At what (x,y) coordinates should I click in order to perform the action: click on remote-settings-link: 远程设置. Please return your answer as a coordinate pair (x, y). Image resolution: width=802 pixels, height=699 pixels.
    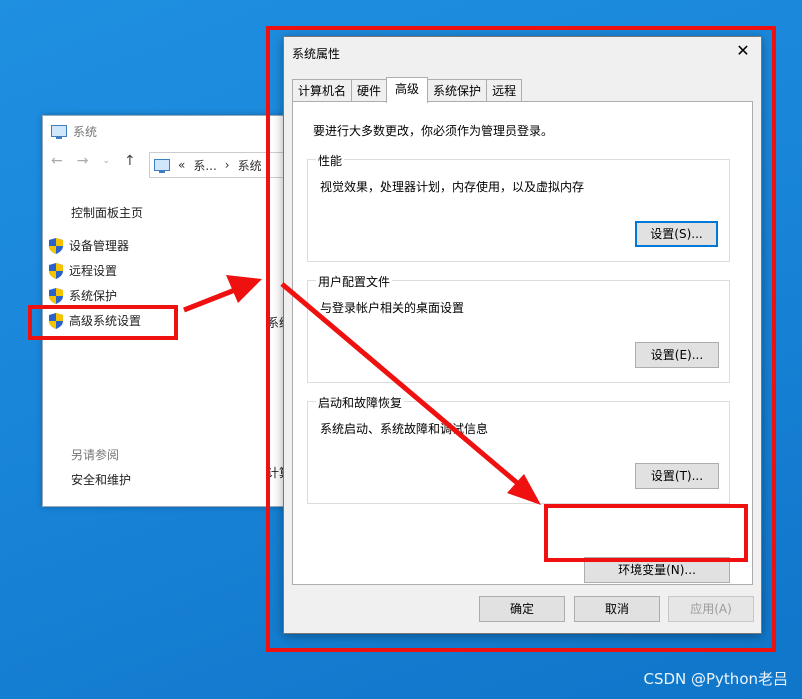
    Looking at the image, I should click on (83, 270).